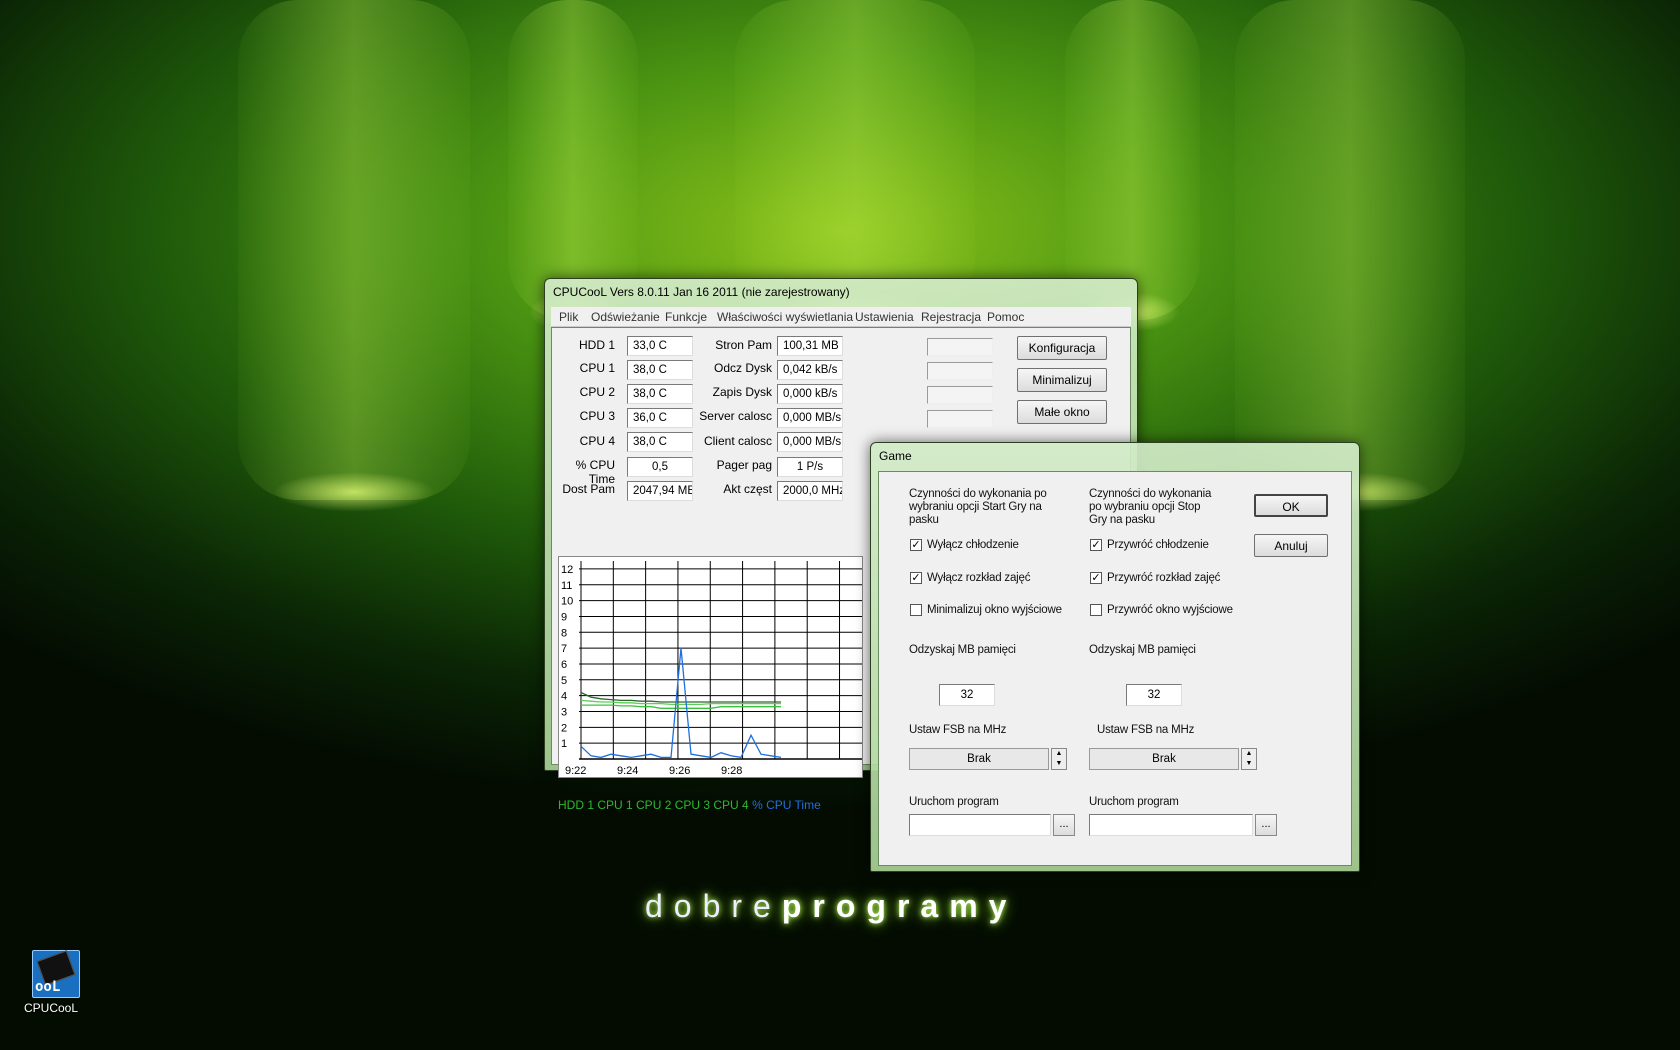 The width and height of the screenshot is (1680, 1050). What do you see at coordinates (884, 317) in the screenshot?
I see `menu-ustawienia: Ustawienia` at bounding box center [884, 317].